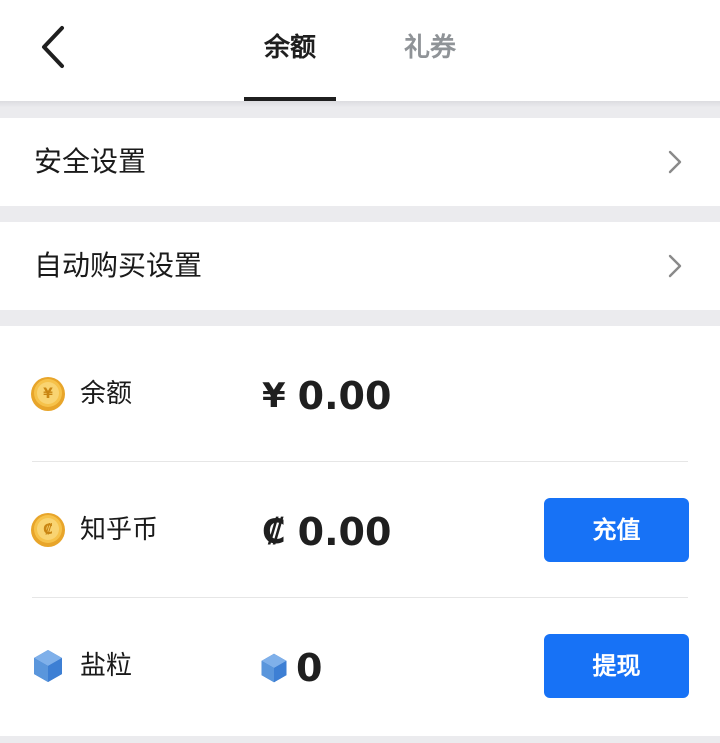 Image resolution: width=720 pixels, height=743 pixels. Describe the element at coordinates (430, 48) in the screenshot. I see `tab-coupons: 礼券` at that location.